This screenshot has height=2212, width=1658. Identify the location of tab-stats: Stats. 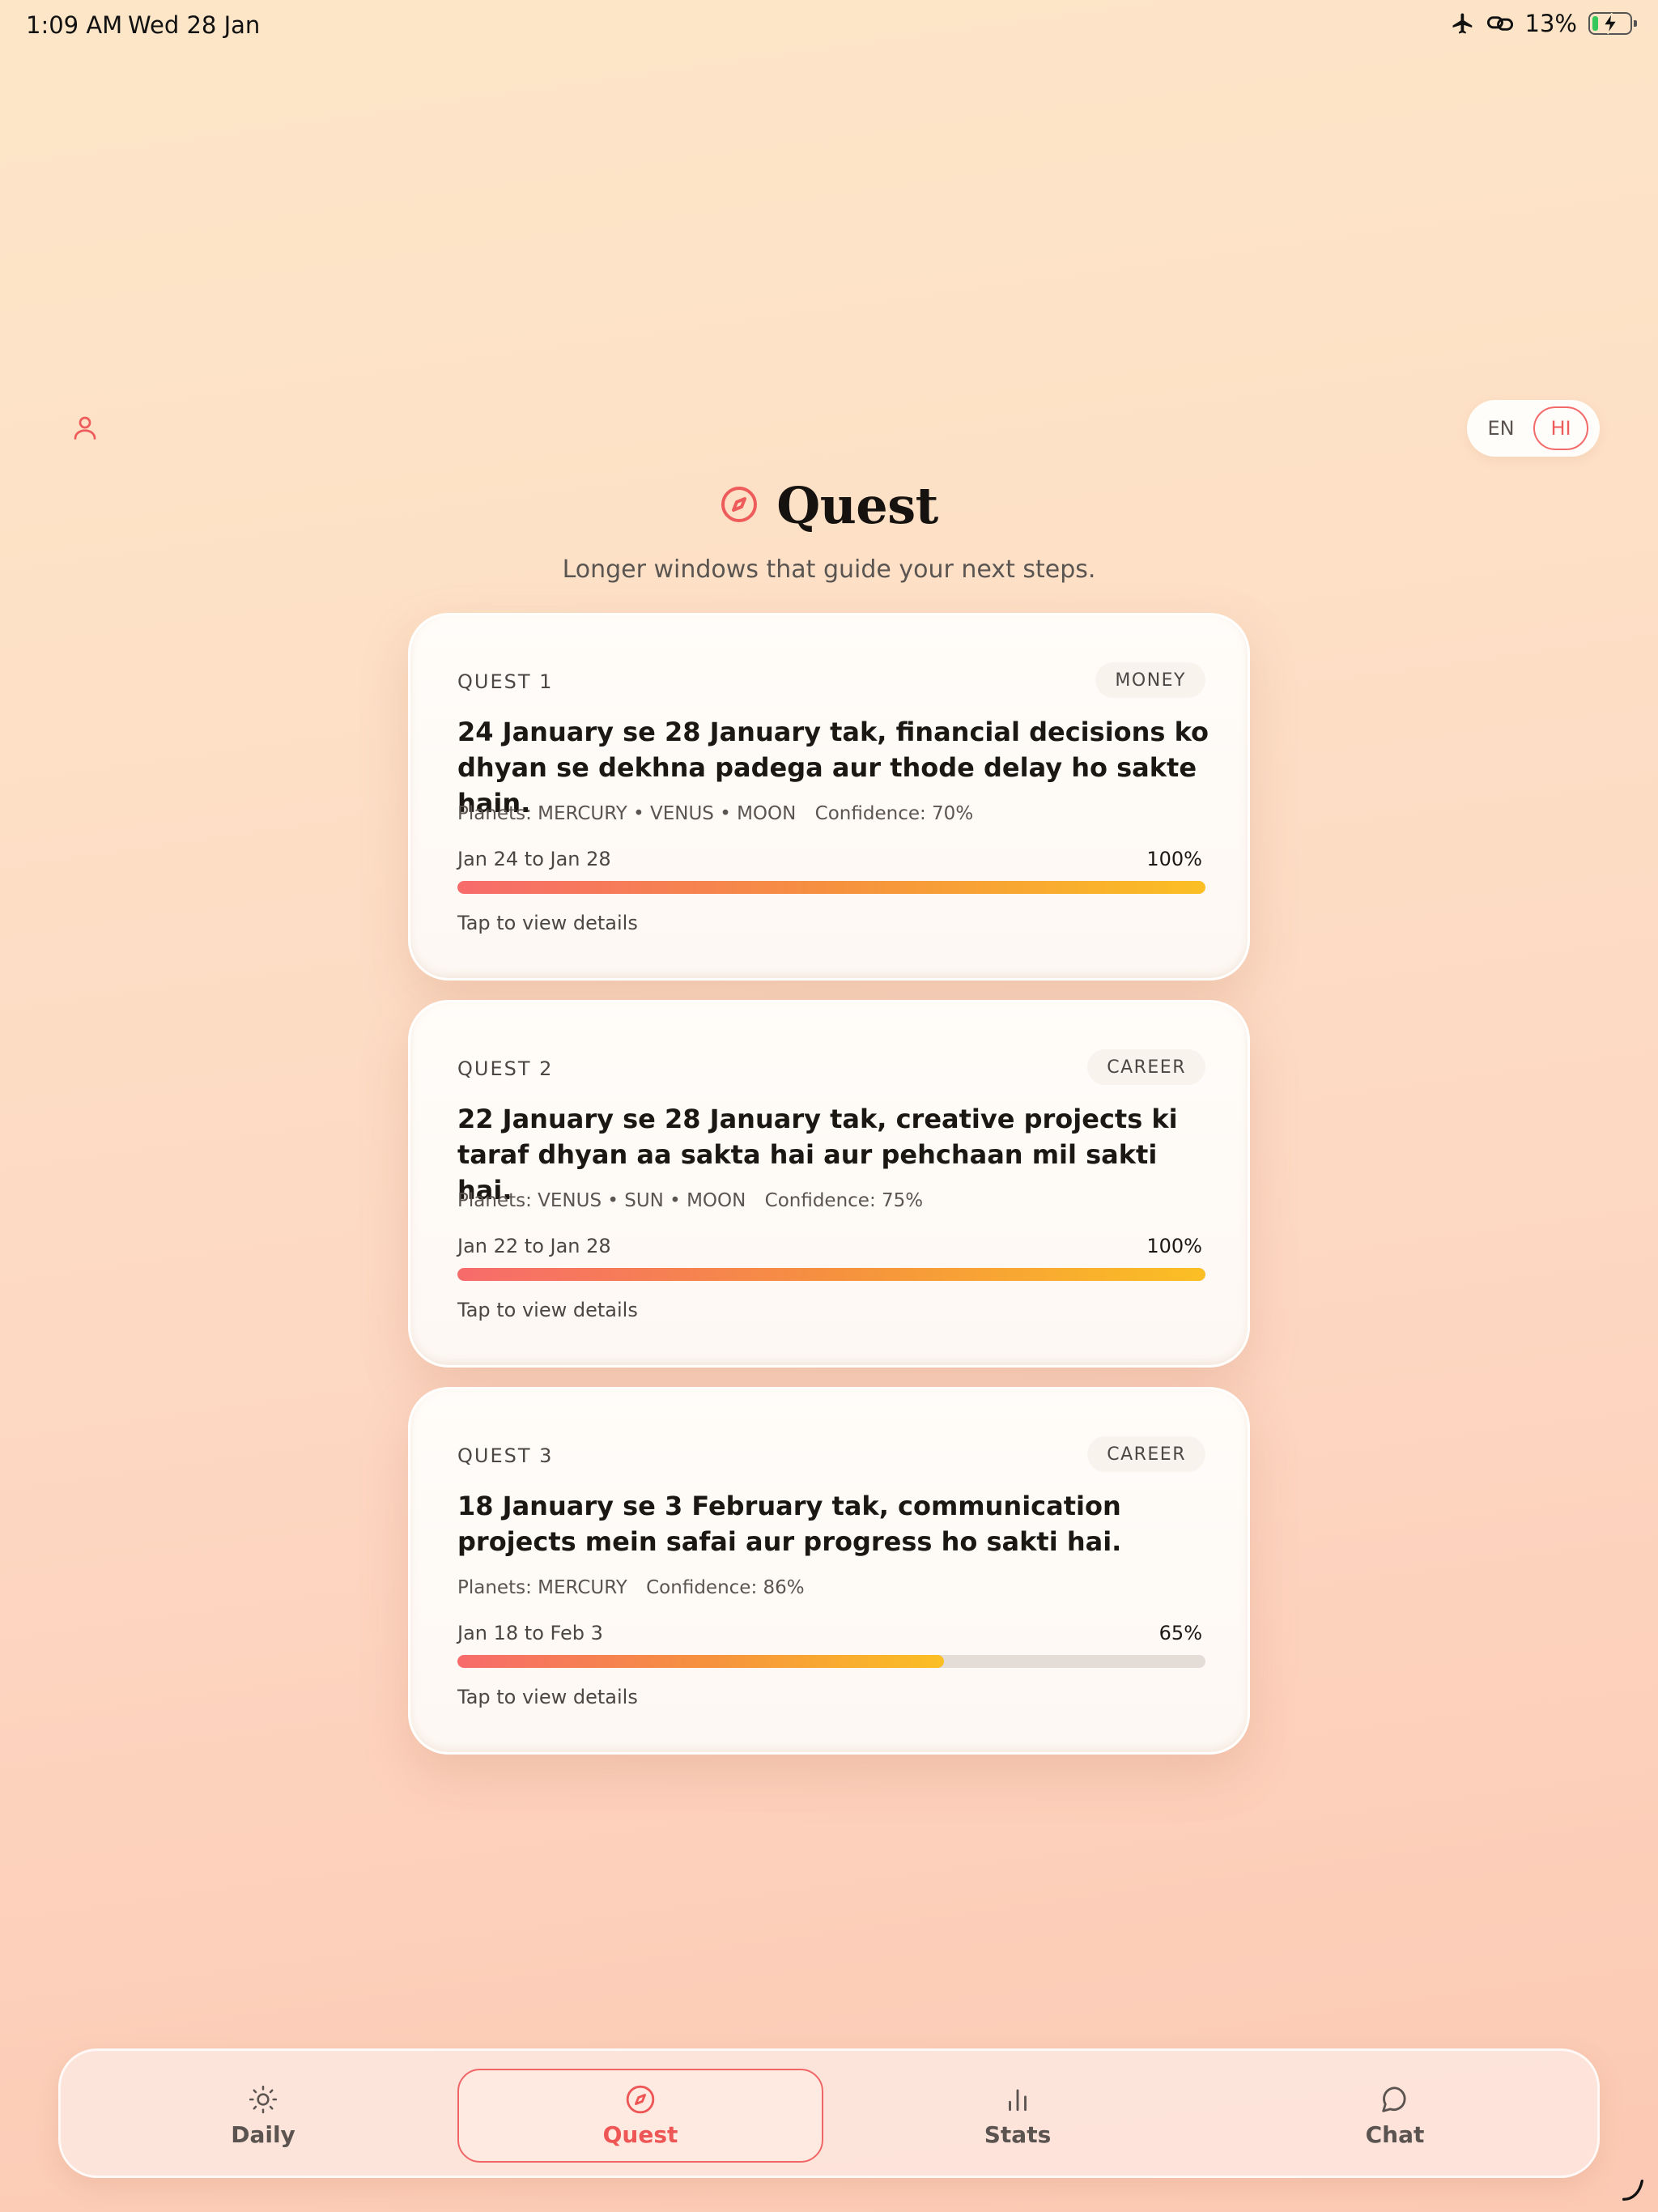
(1018, 2116).